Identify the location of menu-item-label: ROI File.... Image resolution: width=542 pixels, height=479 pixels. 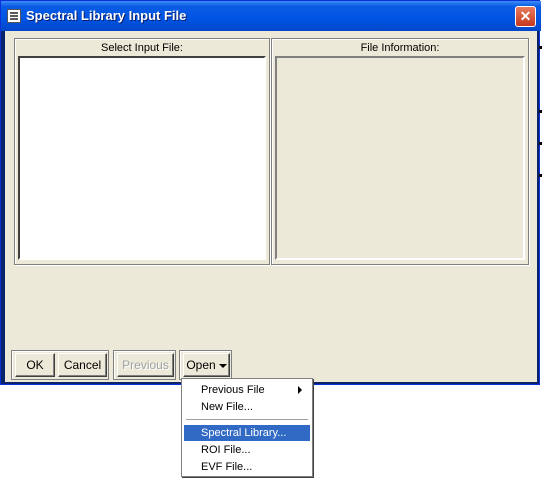
(226, 450).